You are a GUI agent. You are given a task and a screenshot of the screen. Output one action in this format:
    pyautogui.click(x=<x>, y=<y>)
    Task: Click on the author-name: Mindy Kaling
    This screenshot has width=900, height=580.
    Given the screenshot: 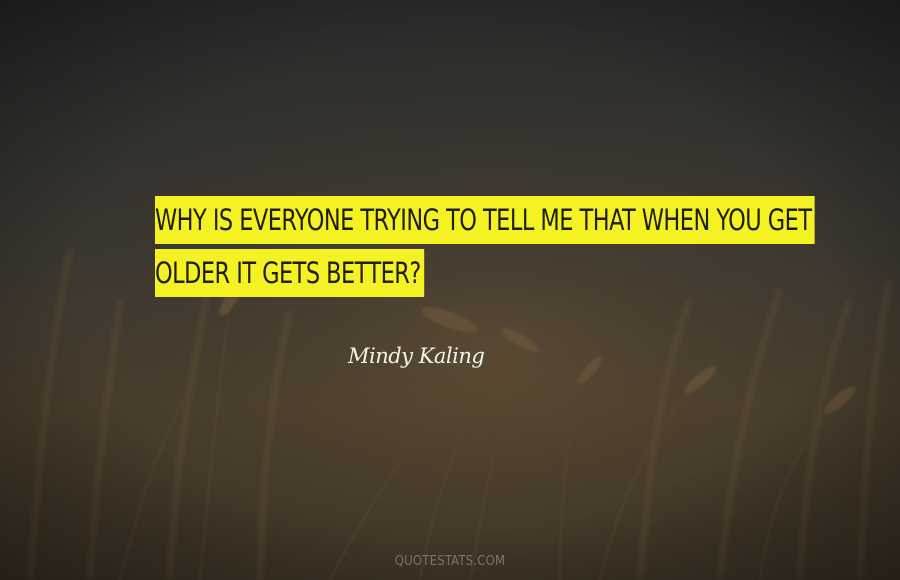 What is the action you would take?
    pyautogui.click(x=416, y=356)
    